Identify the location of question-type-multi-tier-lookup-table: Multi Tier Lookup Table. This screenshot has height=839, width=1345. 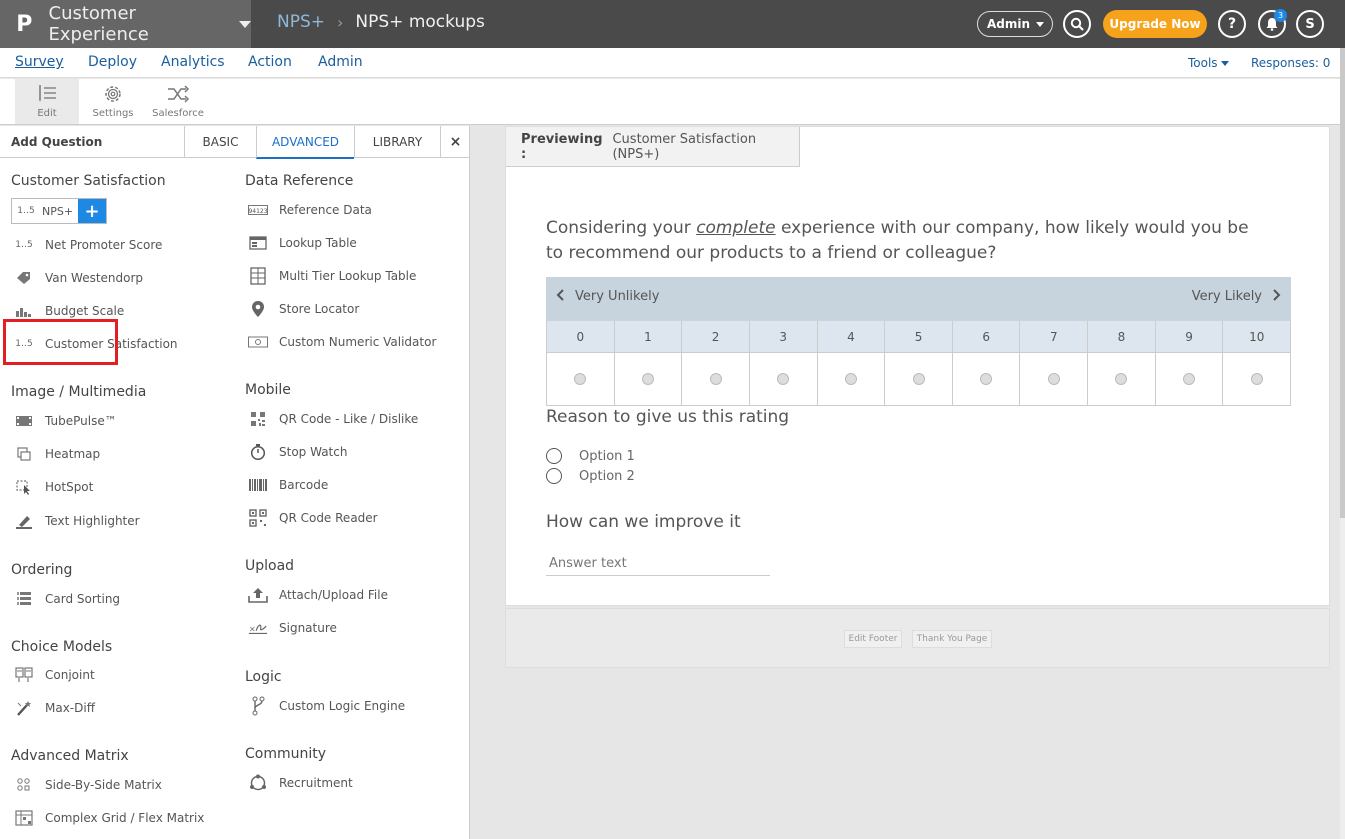
(332, 276).